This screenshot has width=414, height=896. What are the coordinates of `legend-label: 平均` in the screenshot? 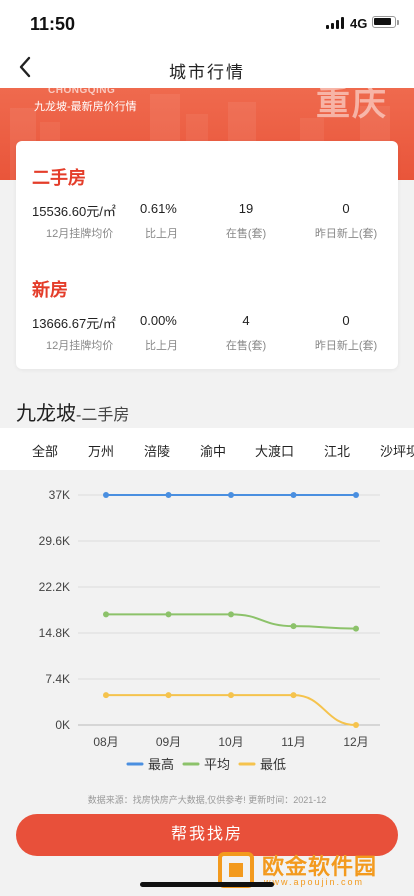 It's located at (217, 764).